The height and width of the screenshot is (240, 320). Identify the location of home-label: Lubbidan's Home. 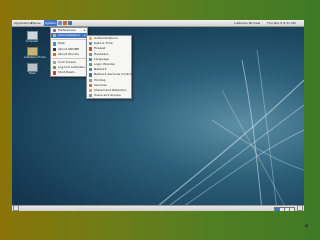
(35, 57).